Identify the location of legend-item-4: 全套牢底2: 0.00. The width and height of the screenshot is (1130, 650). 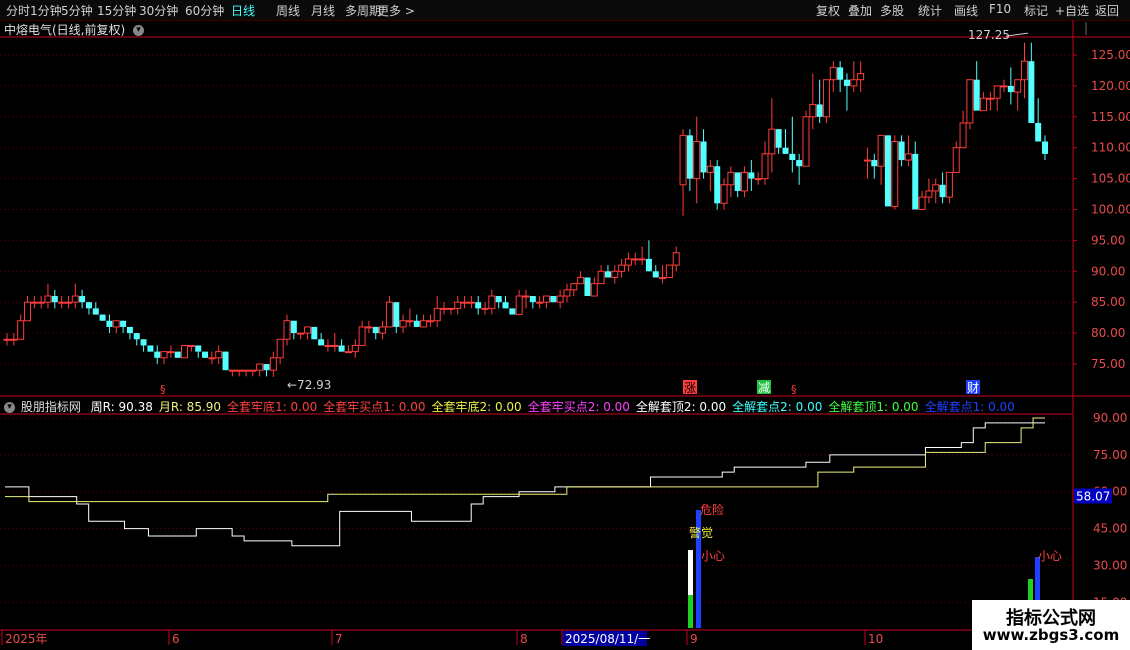
(476, 407).